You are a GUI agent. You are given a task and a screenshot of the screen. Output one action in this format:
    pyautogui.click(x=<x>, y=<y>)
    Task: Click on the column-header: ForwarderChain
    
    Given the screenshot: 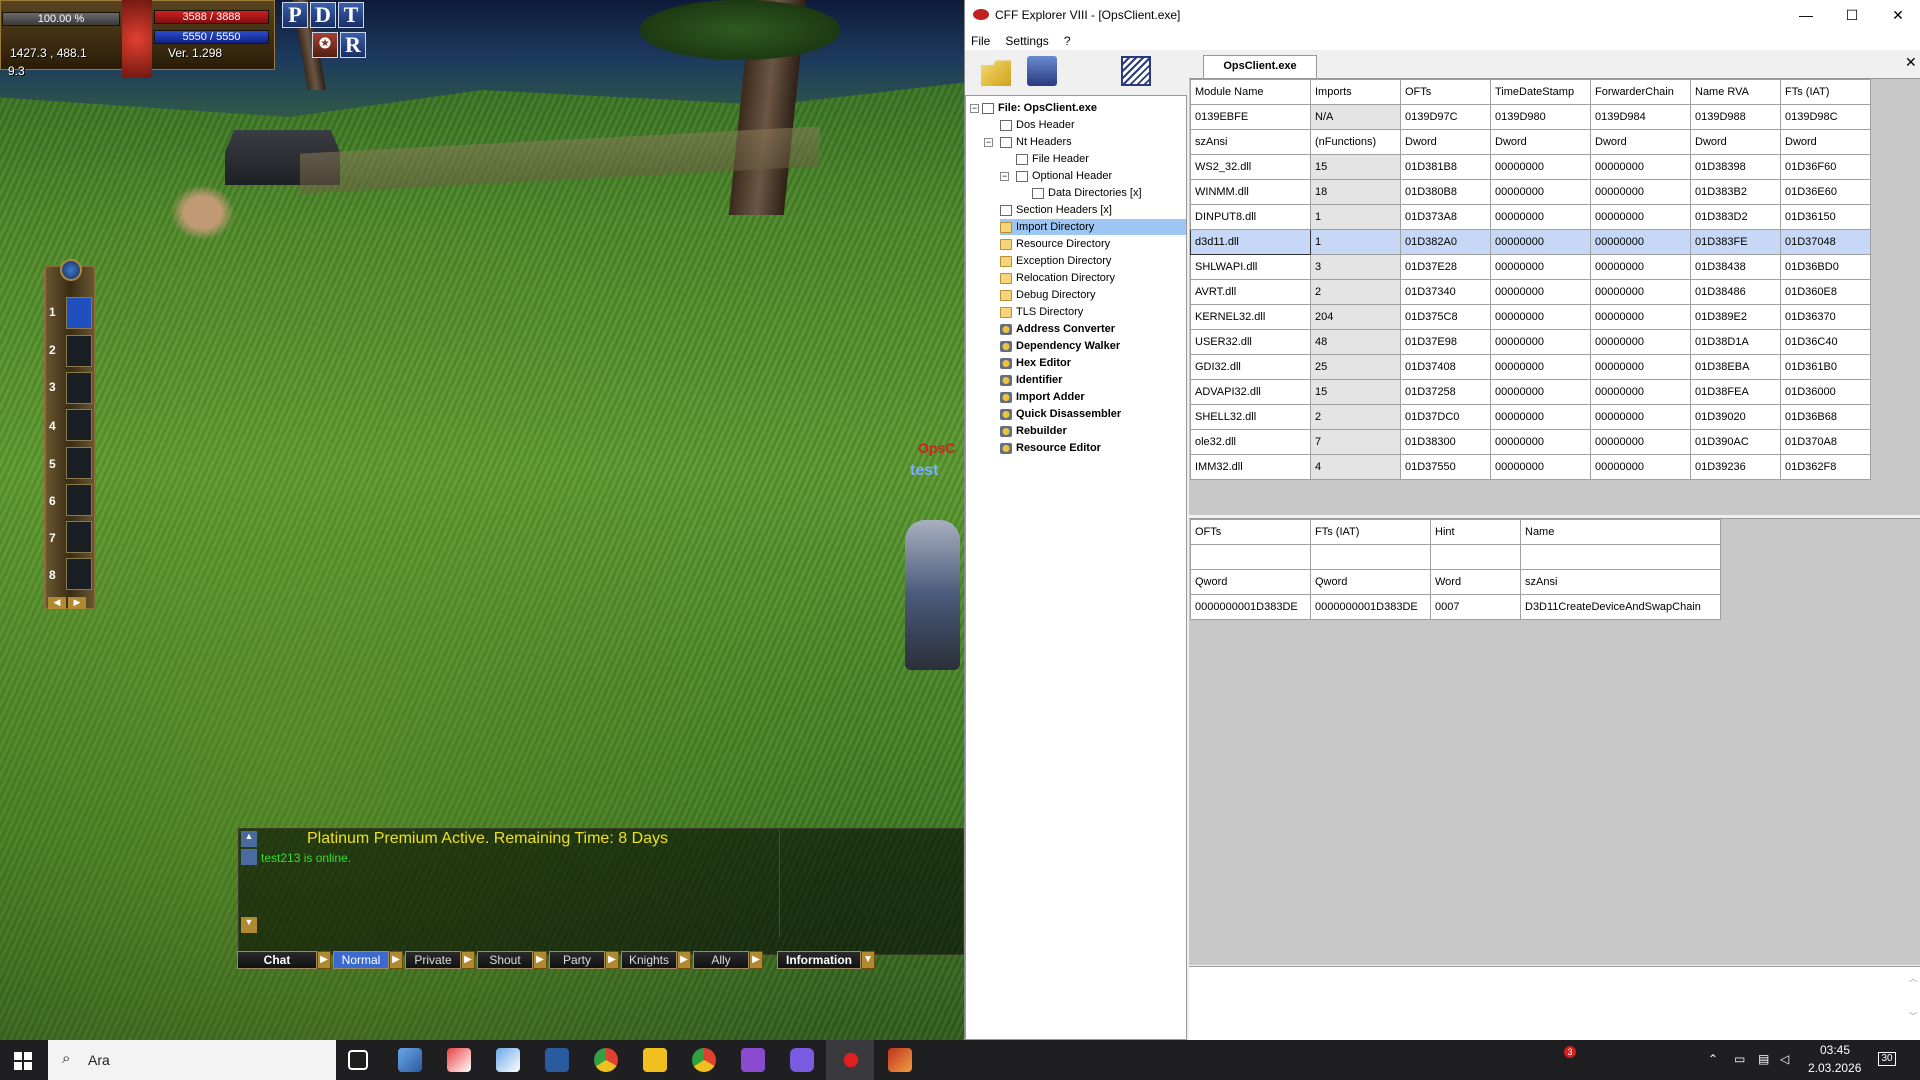 What is the action you would take?
    pyautogui.click(x=1640, y=92)
    